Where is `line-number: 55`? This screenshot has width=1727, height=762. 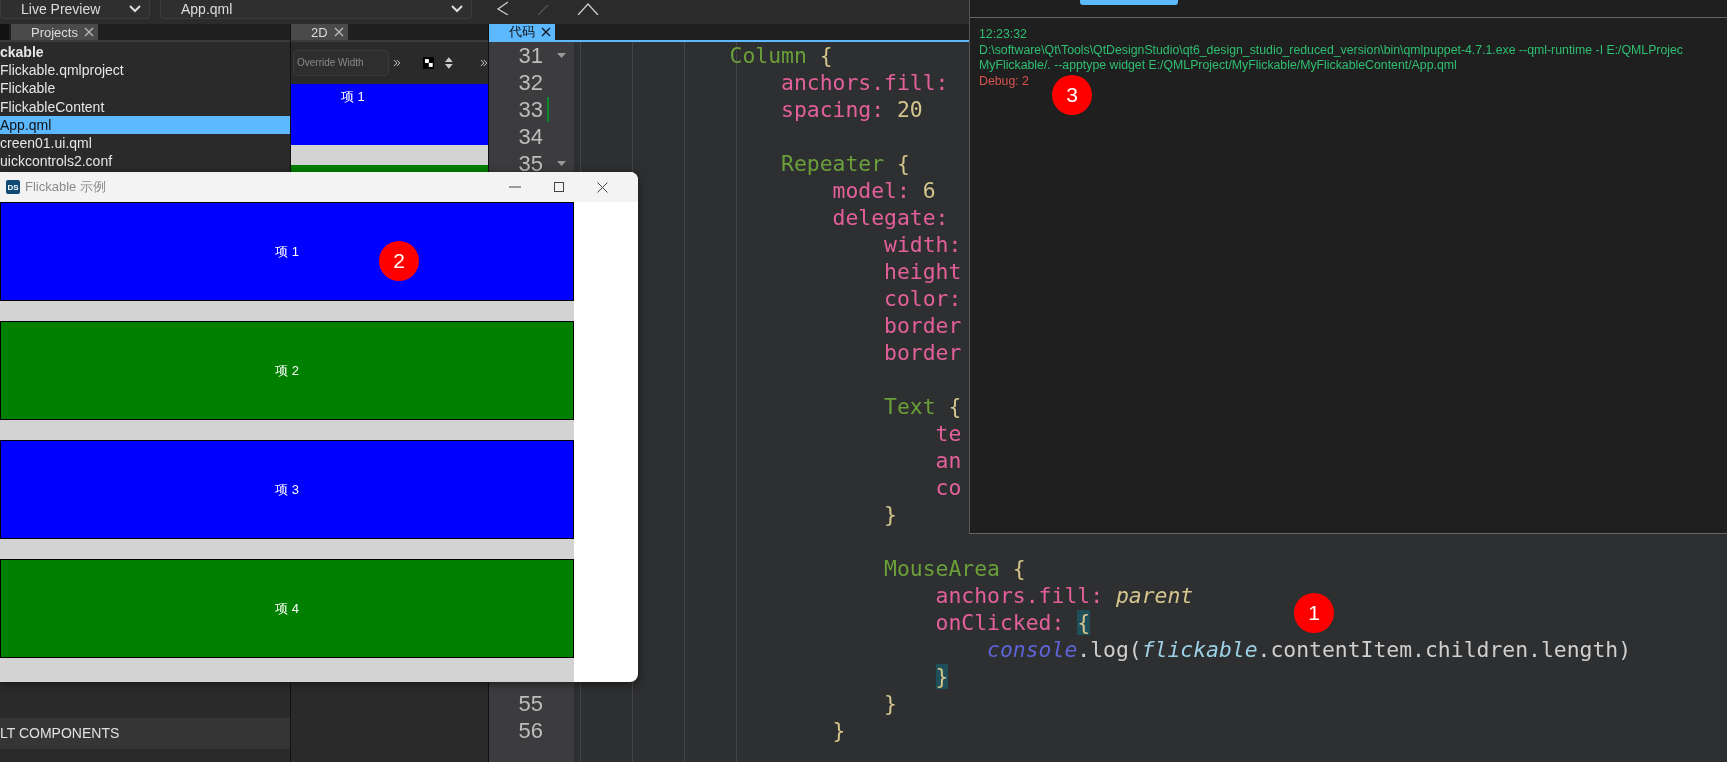
line-number: 55 is located at coordinates (530, 703).